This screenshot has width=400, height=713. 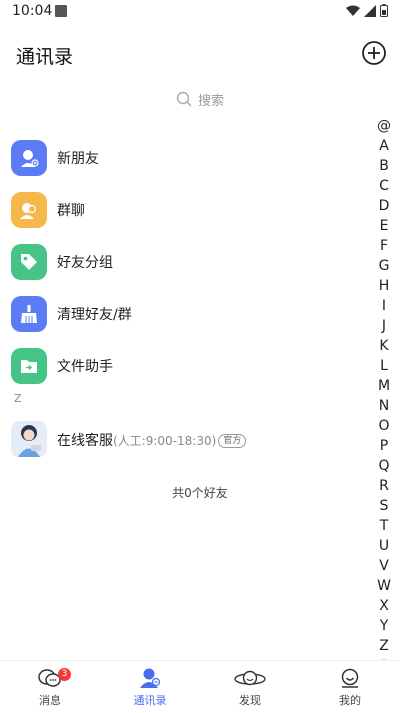 What do you see at coordinates (370, 10) in the screenshot?
I see `signal-icon` at bounding box center [370, 10].